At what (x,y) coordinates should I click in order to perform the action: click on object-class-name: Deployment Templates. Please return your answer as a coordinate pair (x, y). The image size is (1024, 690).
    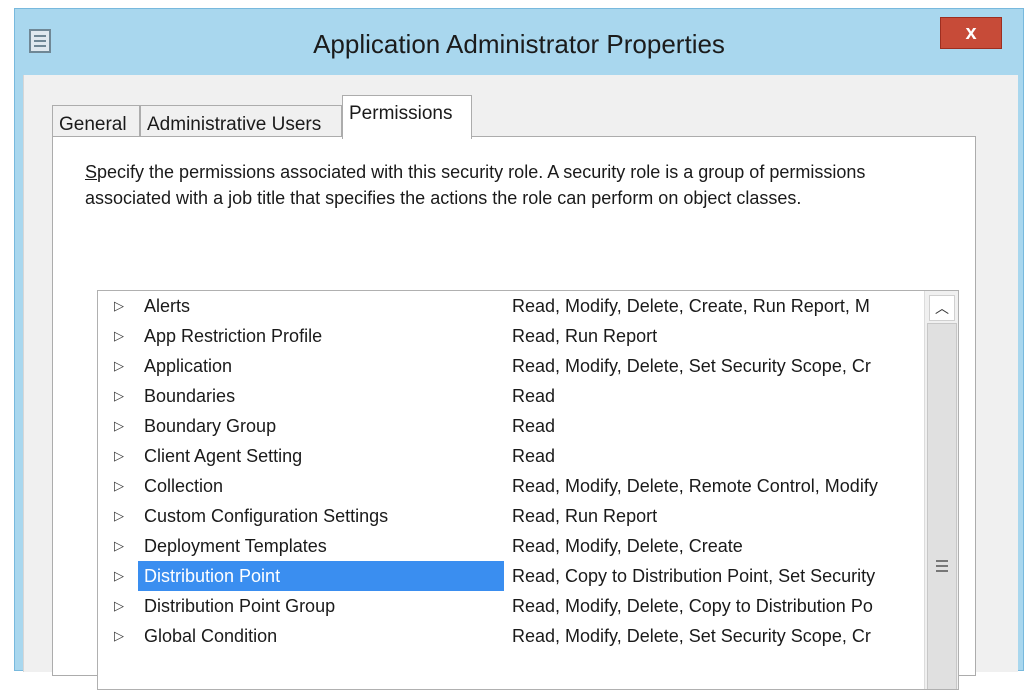
    Looking at the image, I should click on (235, 546).